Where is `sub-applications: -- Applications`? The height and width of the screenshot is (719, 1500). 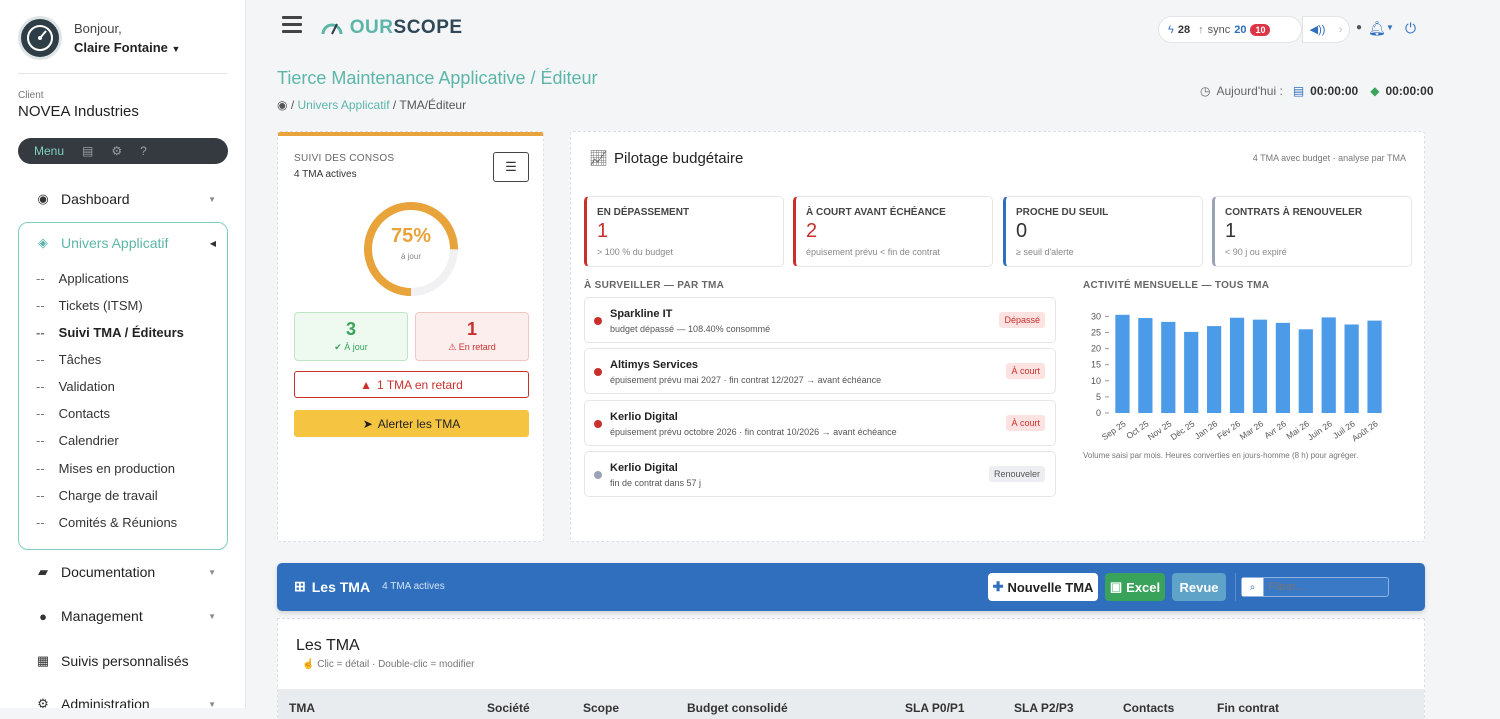
sub-applications: -- Applications is located at coordinates (82, 278).